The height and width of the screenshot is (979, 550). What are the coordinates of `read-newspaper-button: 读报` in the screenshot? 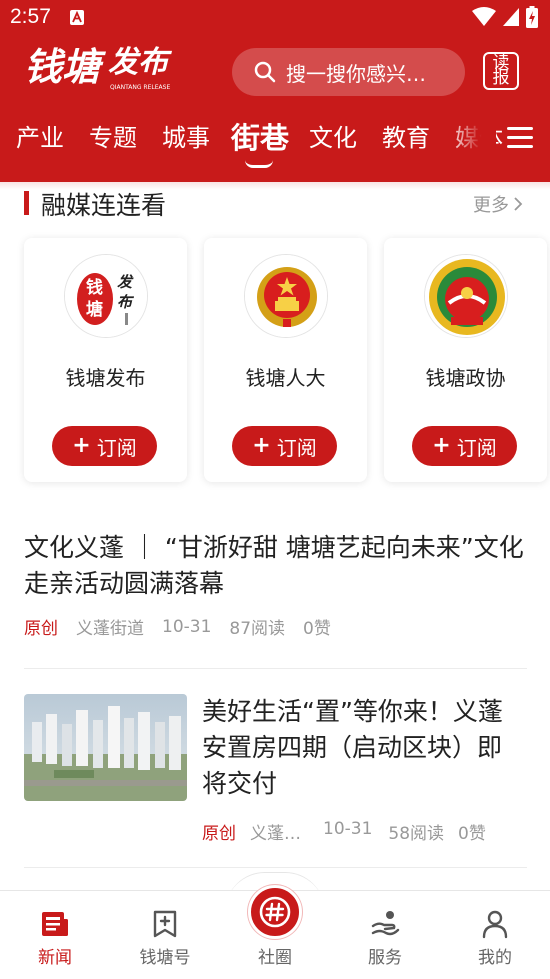 It's located at (501, 71).